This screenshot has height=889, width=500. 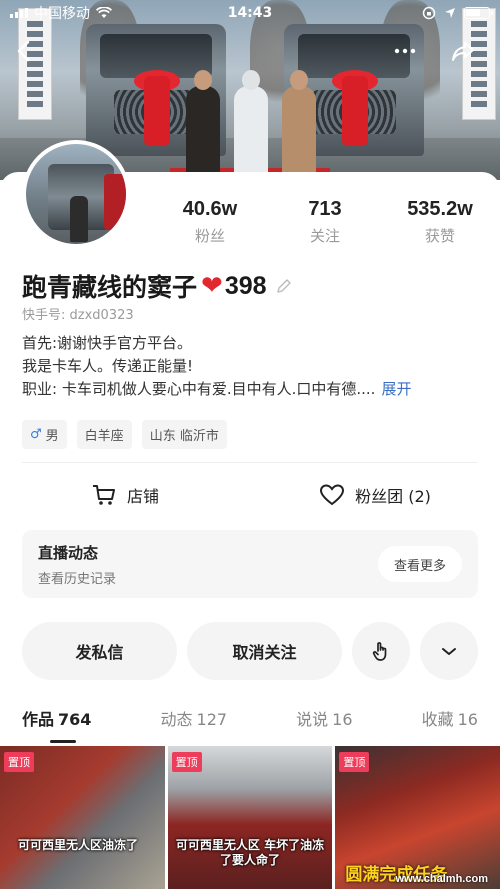 I want to click on shop-label: 店铺, so click(x=142, y=496).